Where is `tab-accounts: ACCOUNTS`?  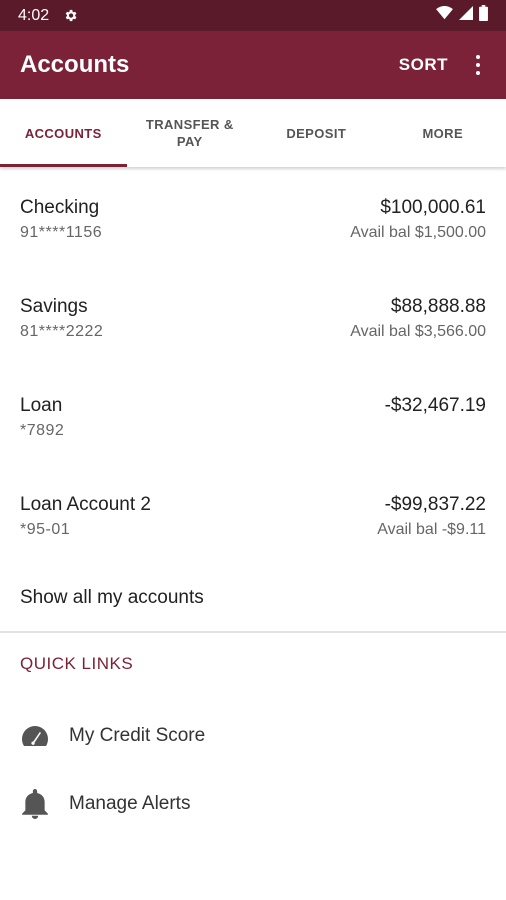 tab-accounts: ACCOUNTS is located at coordinates (63, 133).